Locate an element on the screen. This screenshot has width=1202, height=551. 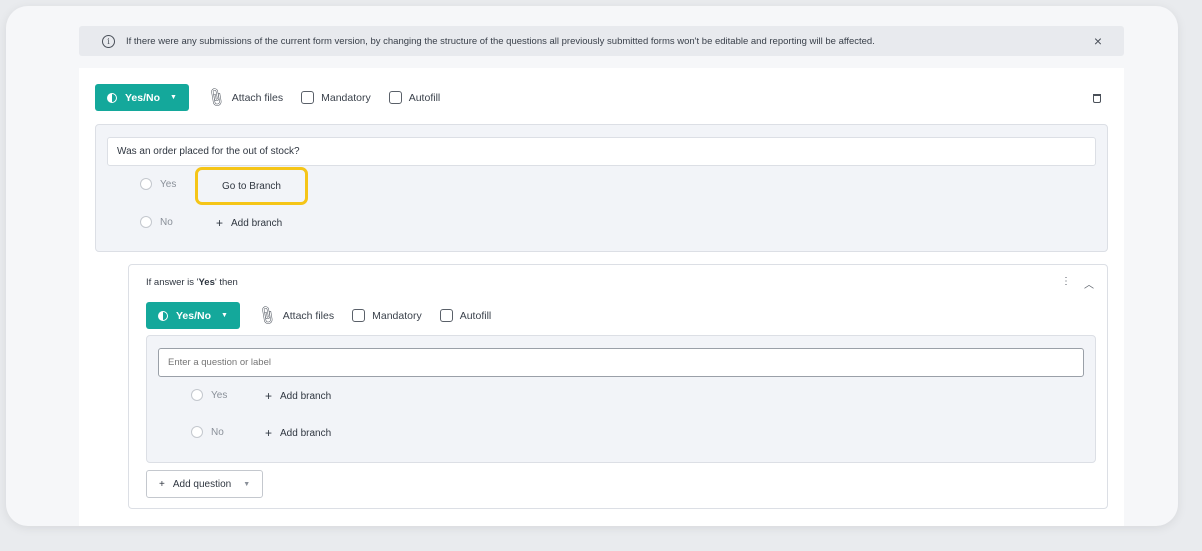
chevron-up-icon: ︿ is located at coordinates (1089, 283).